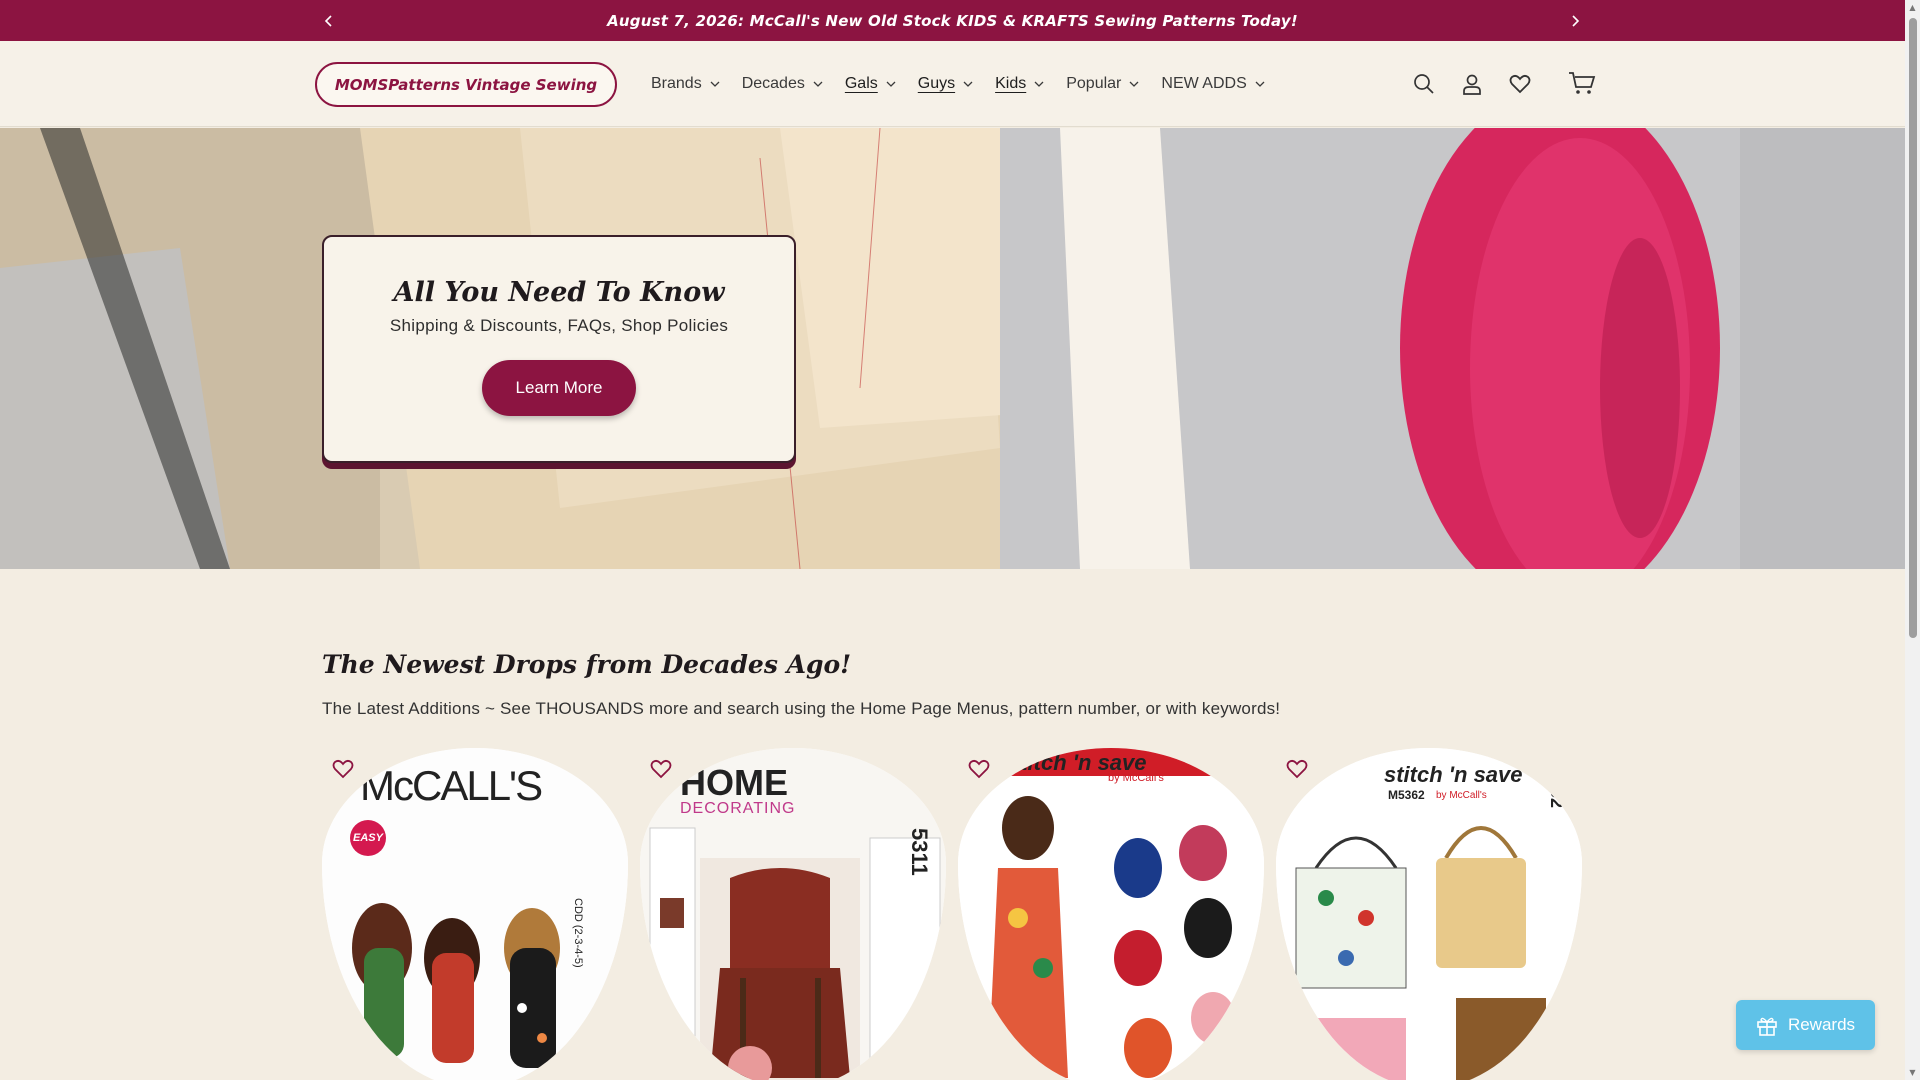  I want to click on gift-icon, so click(1767, 1026).